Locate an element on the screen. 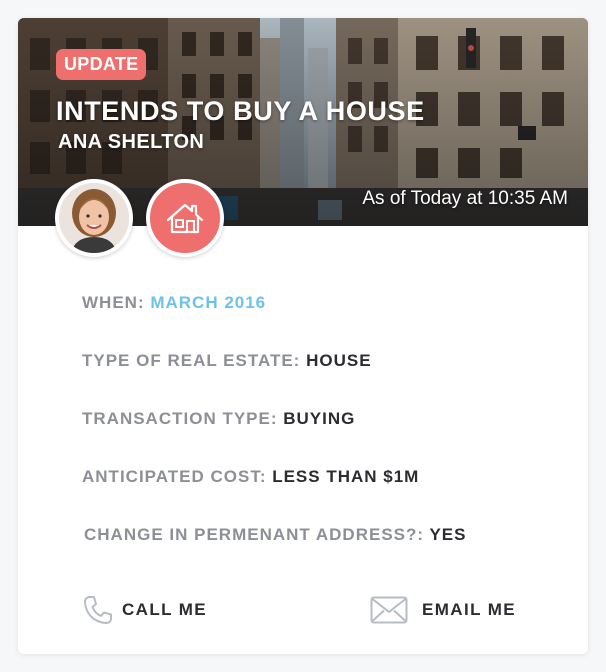 This screenshot has height=672, width=606. house-icon is located at coordinates (185, 218).